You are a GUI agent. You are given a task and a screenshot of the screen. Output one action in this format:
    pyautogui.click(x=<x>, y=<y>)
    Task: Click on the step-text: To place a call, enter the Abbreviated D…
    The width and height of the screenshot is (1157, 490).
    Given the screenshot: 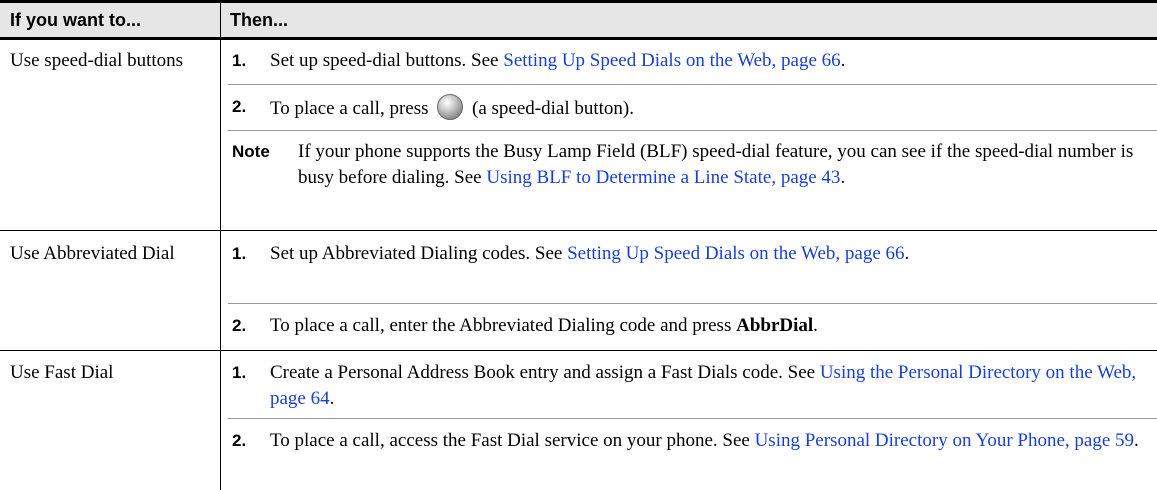 What is the action you would take?
    pyautogui.click(x=544, y=325)
    